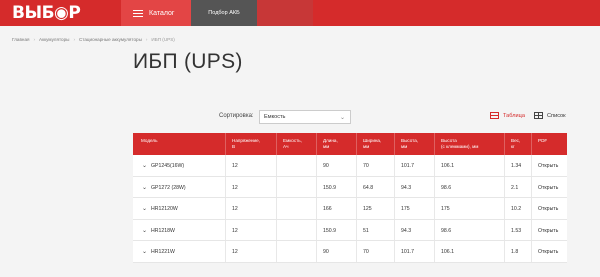 The height and width of the screenshot is (277, 600). Describe the element at coordinates (167, 166) in the screenshot. I see `cell-model: GP1245(16W)` at that location.